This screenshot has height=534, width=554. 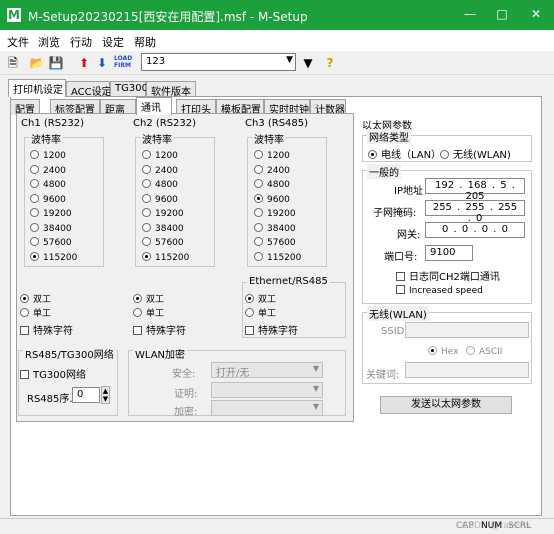 I want to click on wireless-ascii: ASCII, so click(x=484, y=351).